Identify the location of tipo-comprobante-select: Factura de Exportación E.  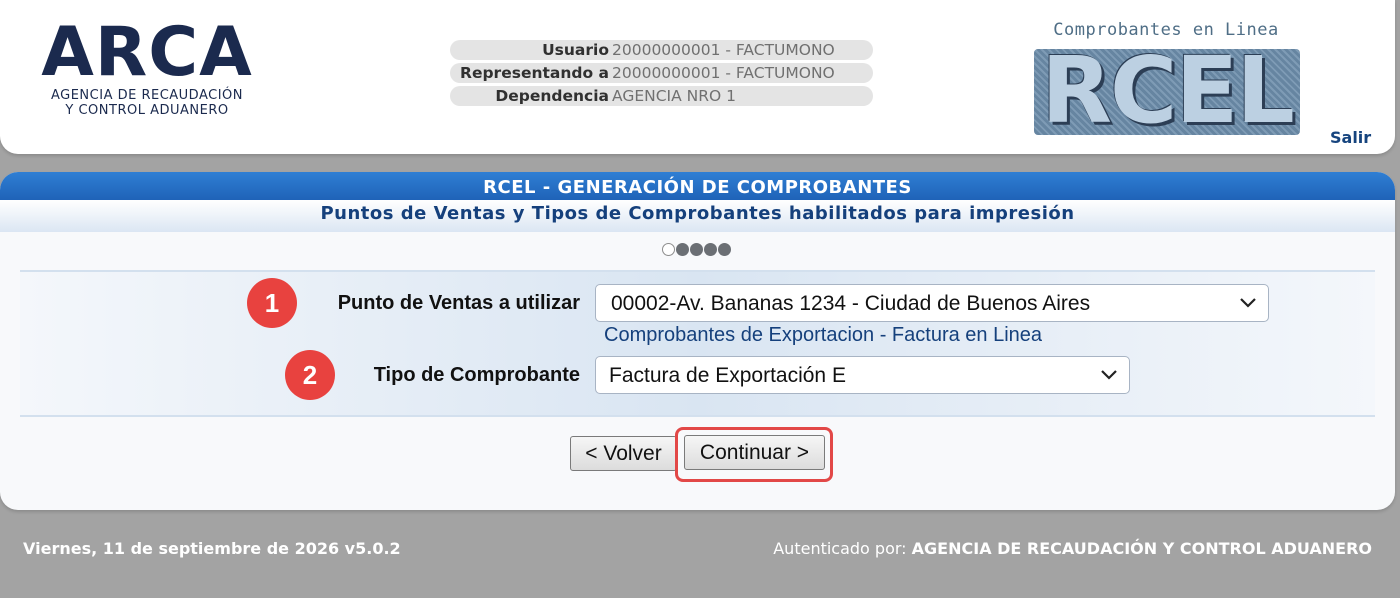
(862, 375).